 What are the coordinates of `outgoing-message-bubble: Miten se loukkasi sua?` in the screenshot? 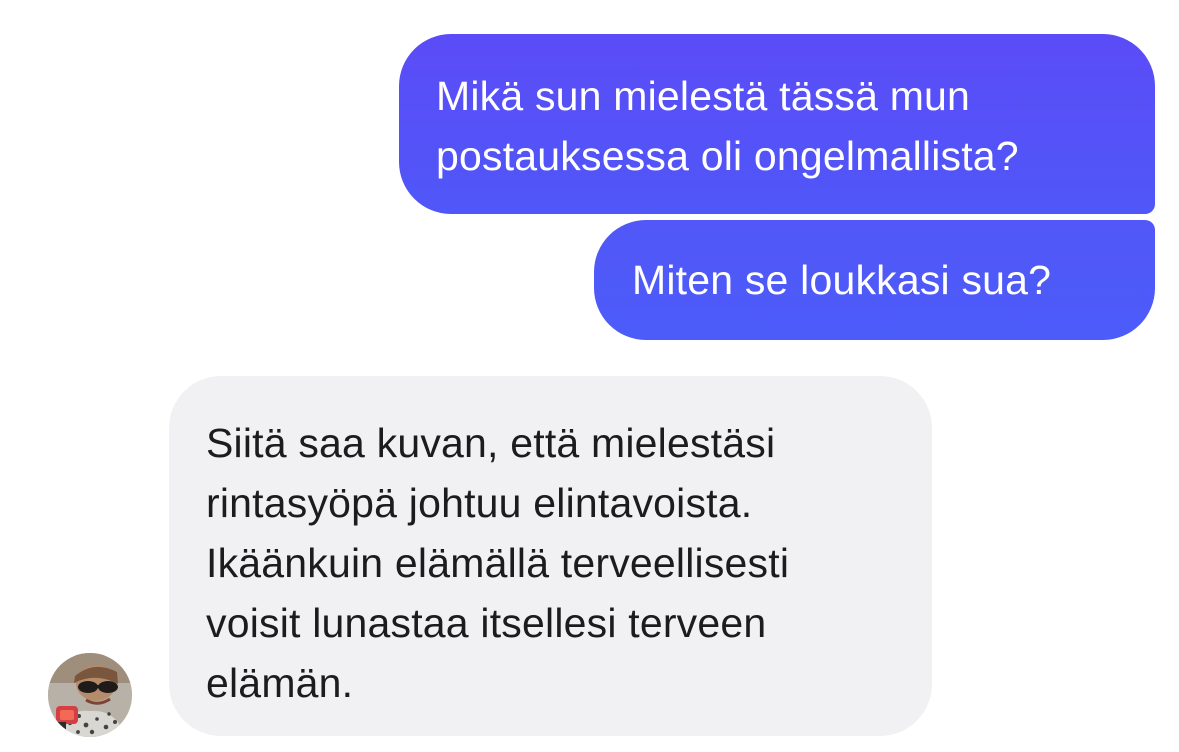 It's located at (874, 280).